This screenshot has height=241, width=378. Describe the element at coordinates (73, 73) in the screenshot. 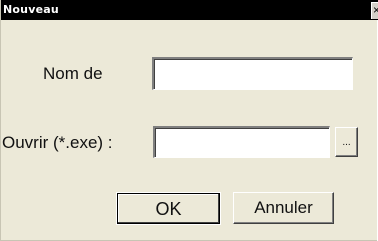

I see `name-label: Nom de` at that location.